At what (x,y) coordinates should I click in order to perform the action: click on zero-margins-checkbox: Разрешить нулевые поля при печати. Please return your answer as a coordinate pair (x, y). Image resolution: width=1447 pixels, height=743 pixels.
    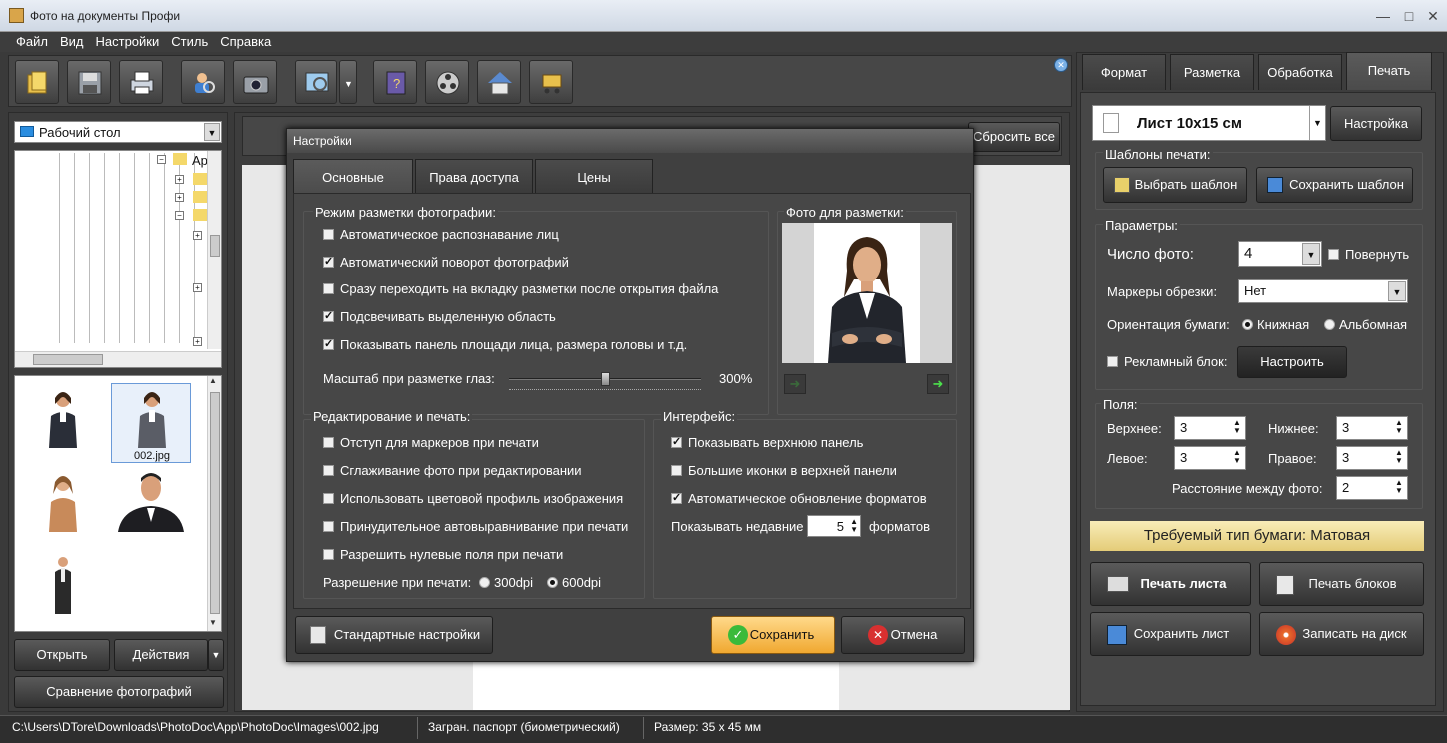
    Looking at the image, I should click on (443, 554).